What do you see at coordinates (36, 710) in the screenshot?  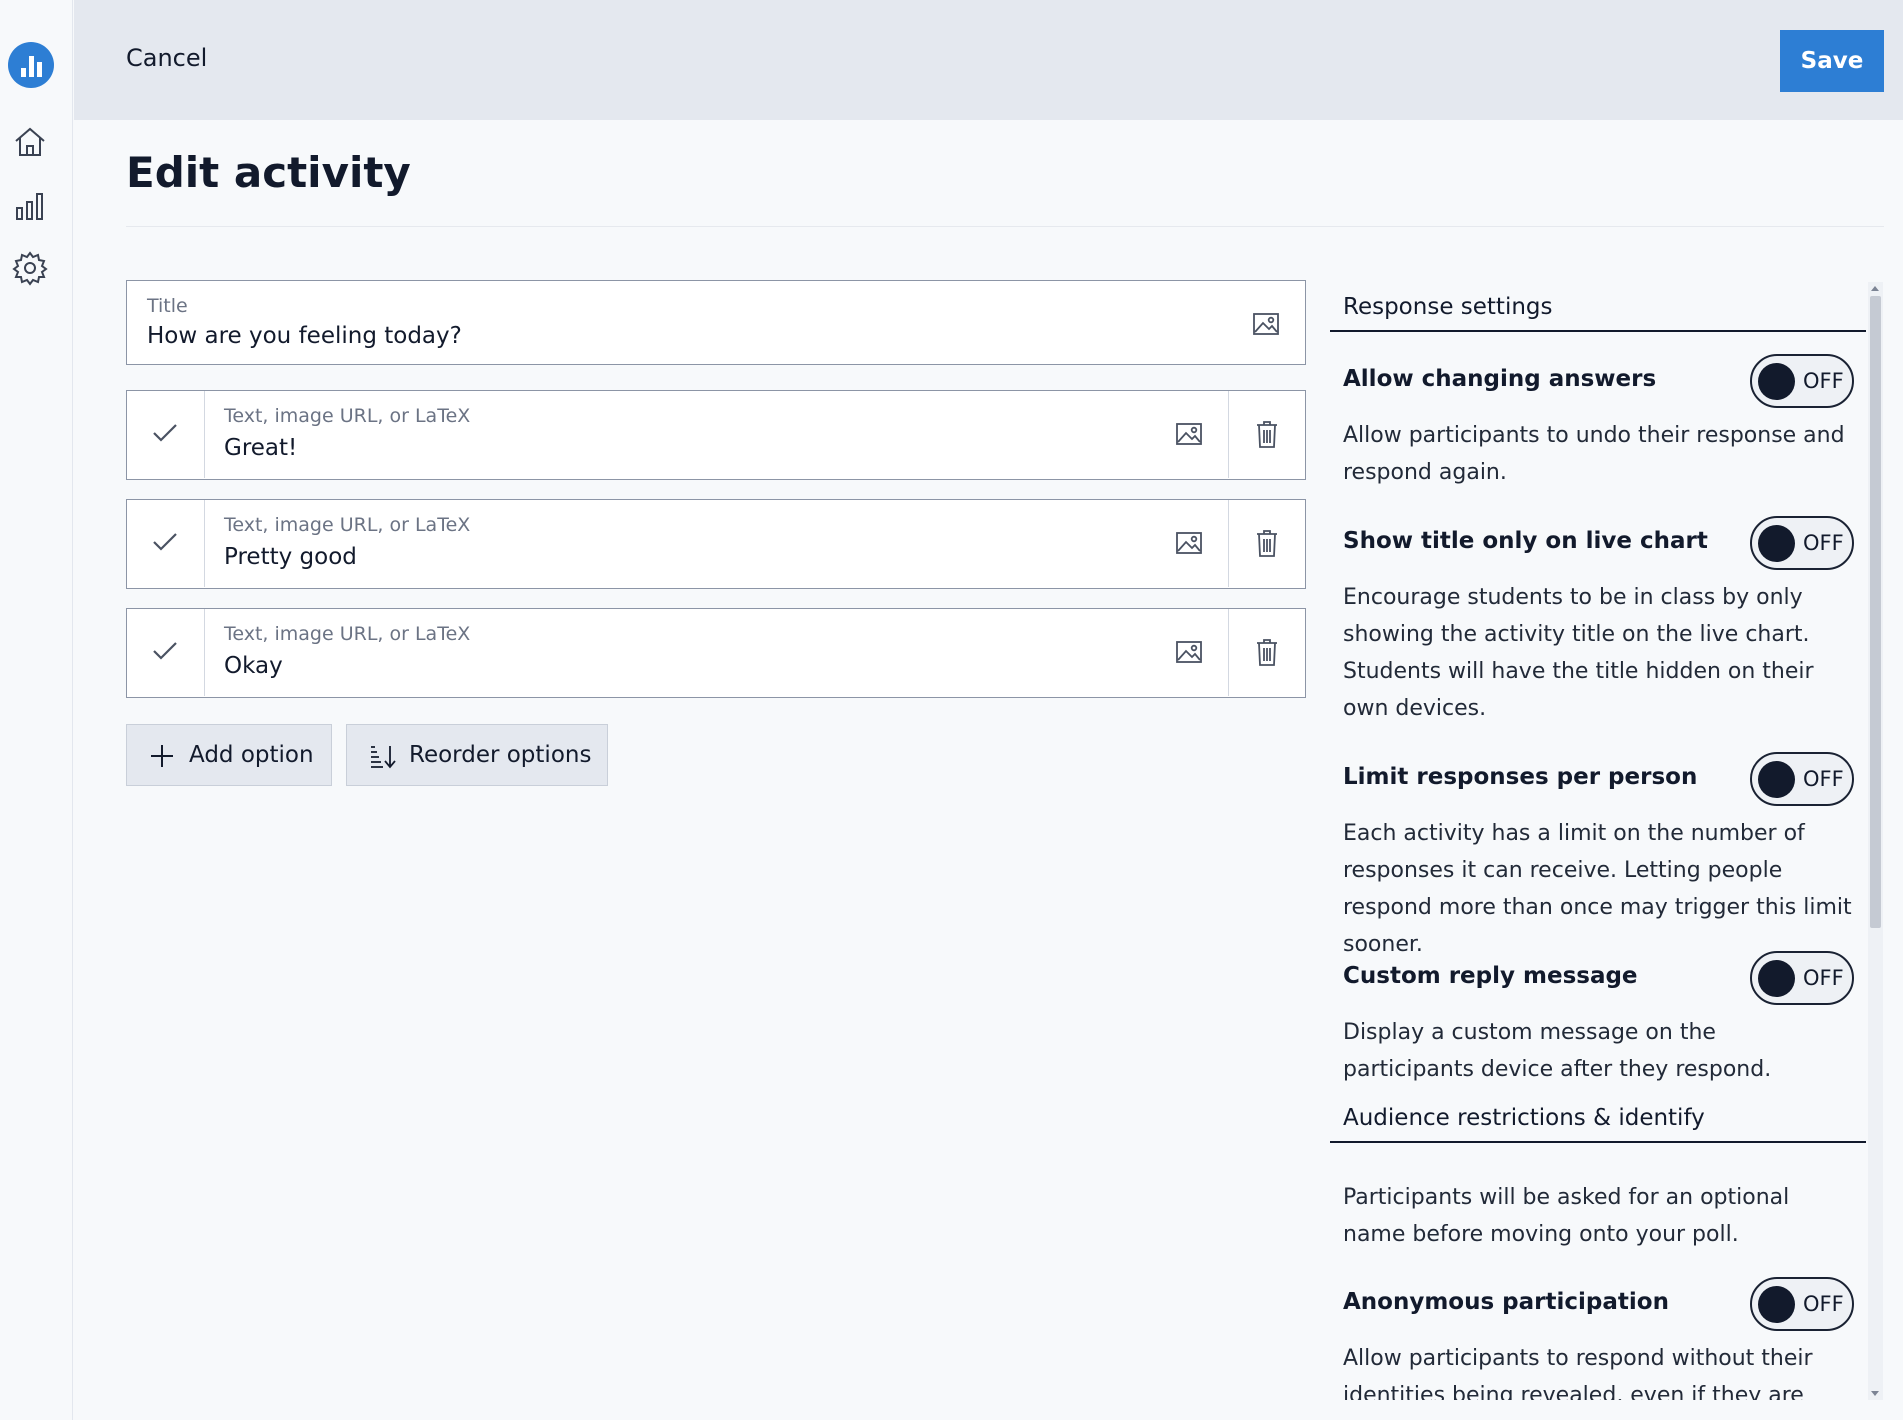 I see `sidebar` at bounding box center [36, 710].